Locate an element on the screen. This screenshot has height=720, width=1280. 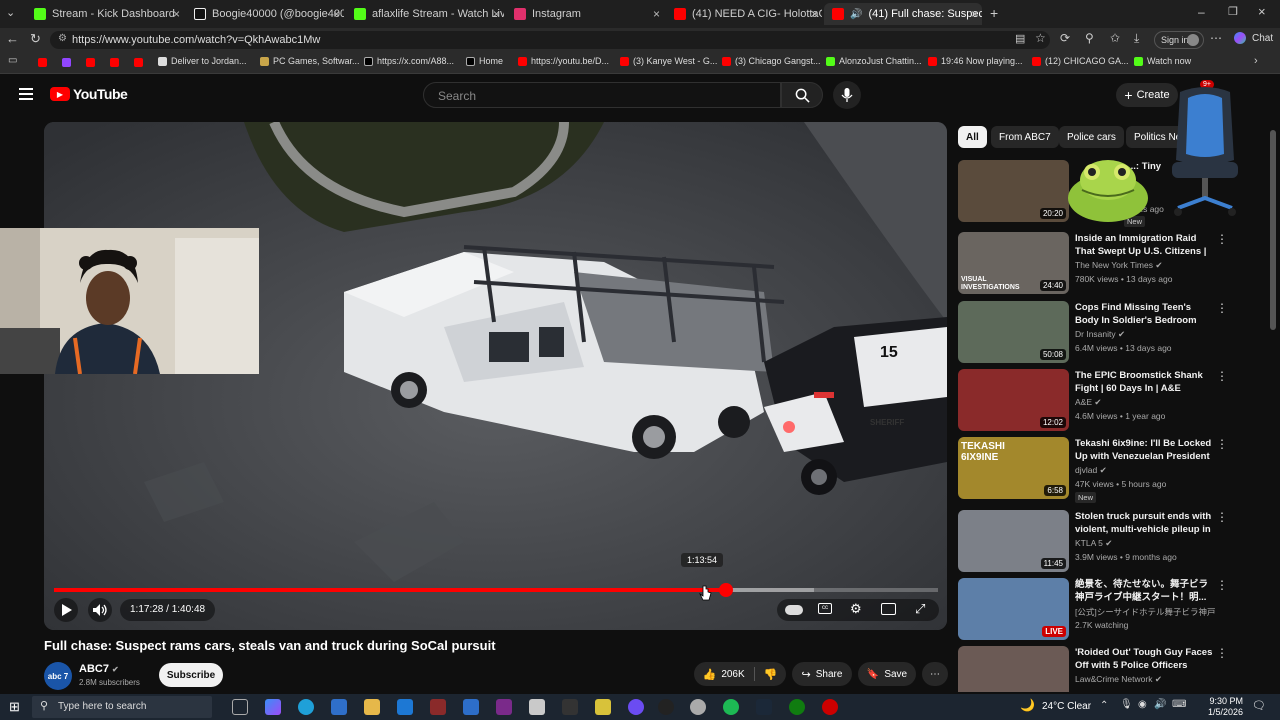
microphone-tray-icon: 🎙 is located at coordinates (1126, 704).